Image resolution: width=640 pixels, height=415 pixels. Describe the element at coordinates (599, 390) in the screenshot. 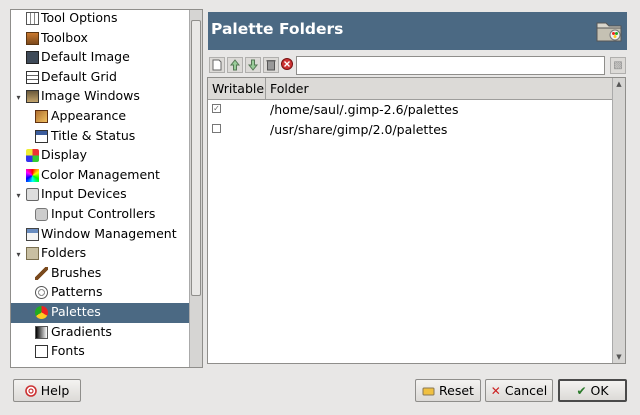

I see `ok-label: OK` at that location.